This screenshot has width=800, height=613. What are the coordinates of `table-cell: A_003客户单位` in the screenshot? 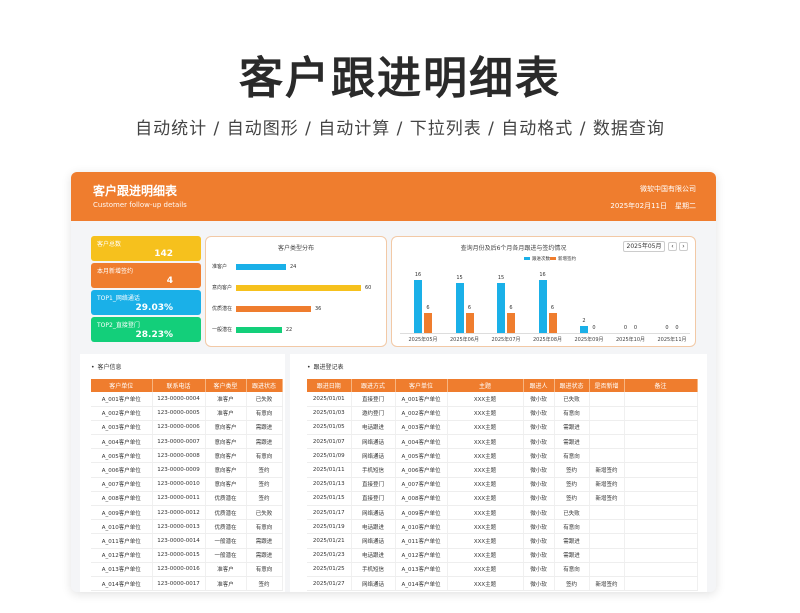 It's located at (122, 428).